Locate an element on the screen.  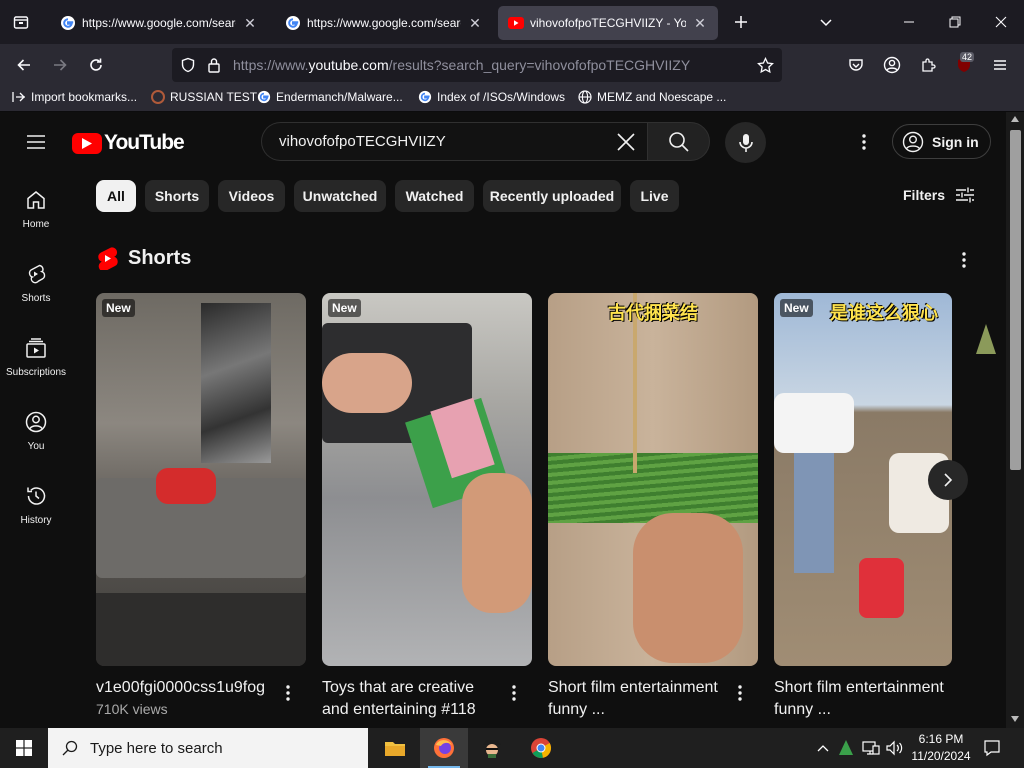
filters-button: Filters is located at coordinates (939, 195).